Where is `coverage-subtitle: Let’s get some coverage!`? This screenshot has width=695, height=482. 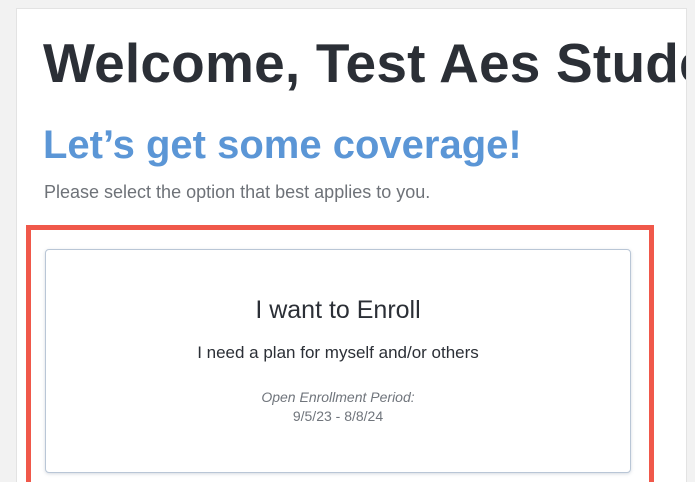 coverage-subtitle: Let’s get some coverage! is located at coordinates (282, 145).